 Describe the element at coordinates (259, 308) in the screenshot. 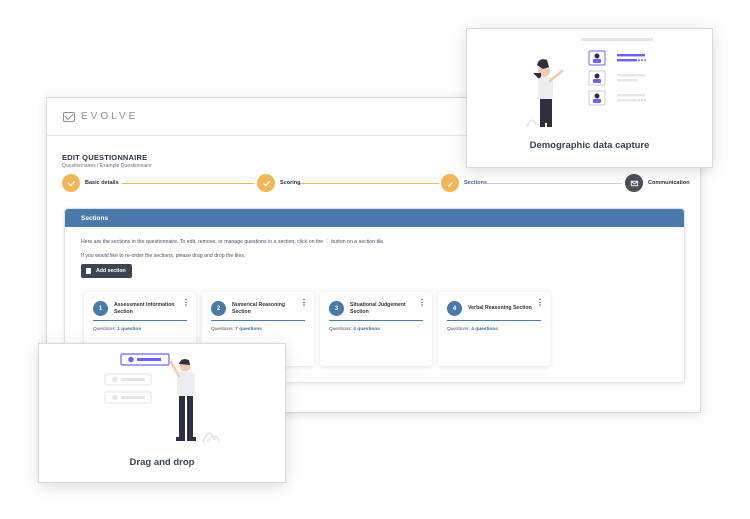

I see `section-name: Numerical Reasoning Section` at that location.